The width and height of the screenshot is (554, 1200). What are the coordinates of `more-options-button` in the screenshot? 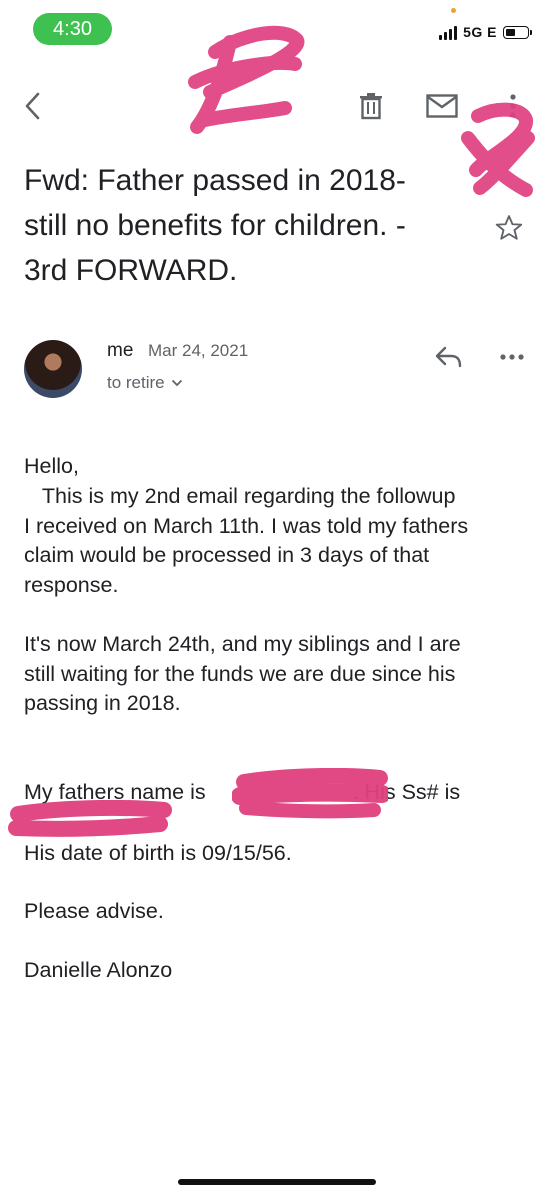 It's located at (513, 106).